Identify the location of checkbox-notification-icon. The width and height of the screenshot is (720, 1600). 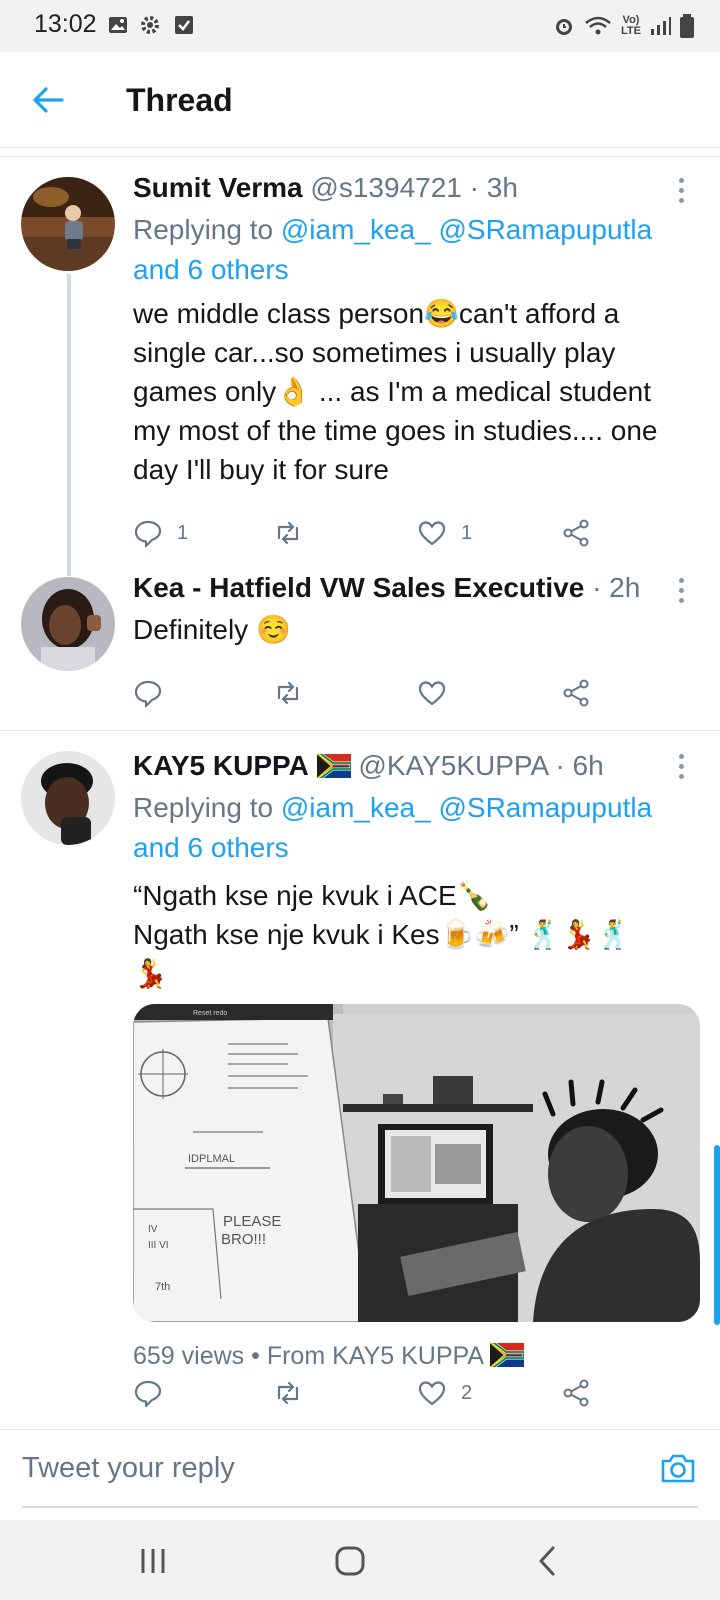
(184, 25).